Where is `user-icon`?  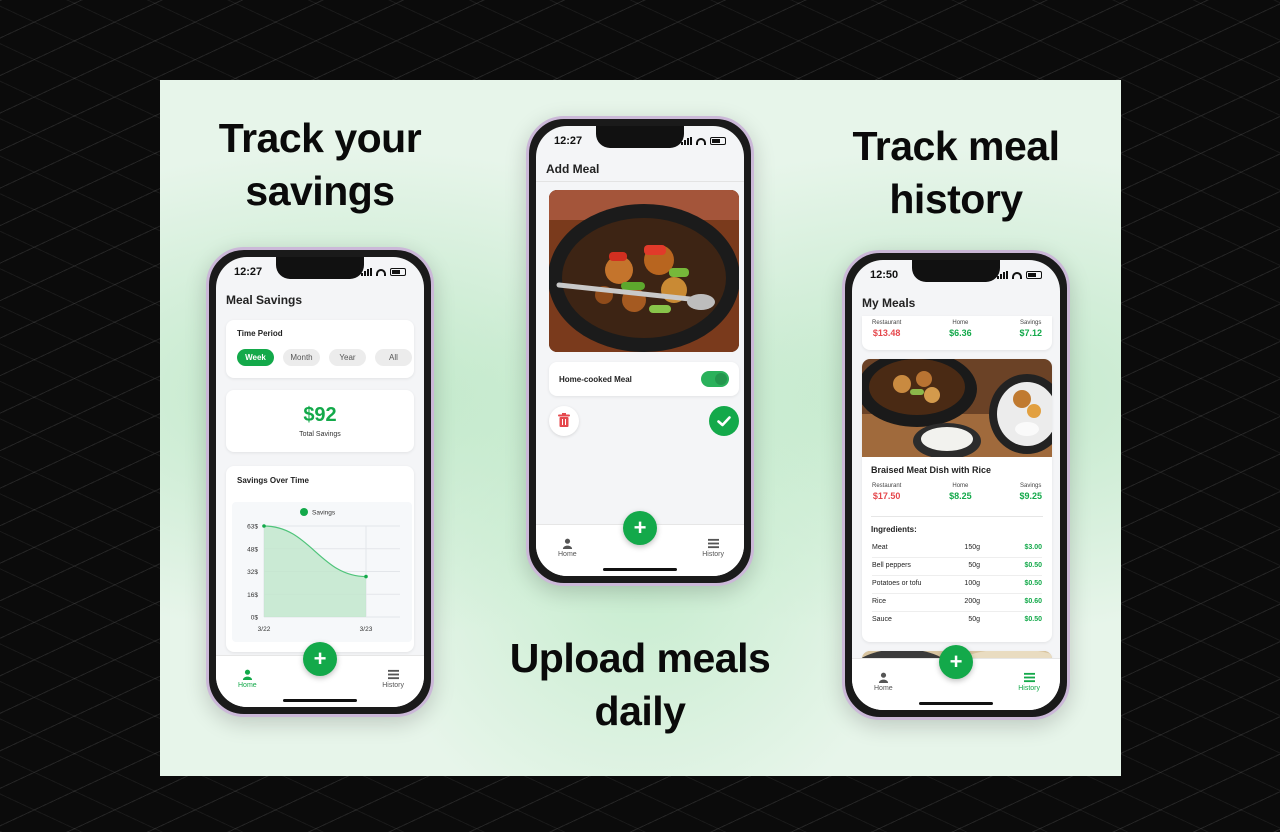
user-icon is located at coordinates (247, 674).